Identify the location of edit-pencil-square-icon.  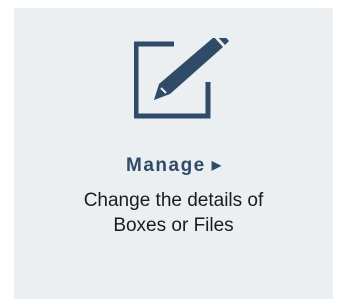
(181, 78).